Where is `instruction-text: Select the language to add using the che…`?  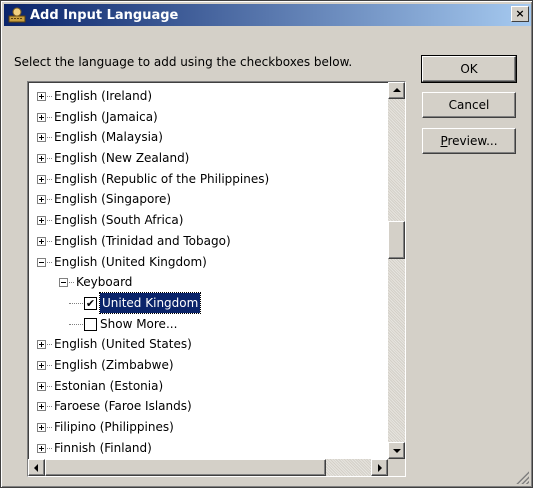 instruction-text: Select the language to add using the che… is located at coordinates (183, 62).